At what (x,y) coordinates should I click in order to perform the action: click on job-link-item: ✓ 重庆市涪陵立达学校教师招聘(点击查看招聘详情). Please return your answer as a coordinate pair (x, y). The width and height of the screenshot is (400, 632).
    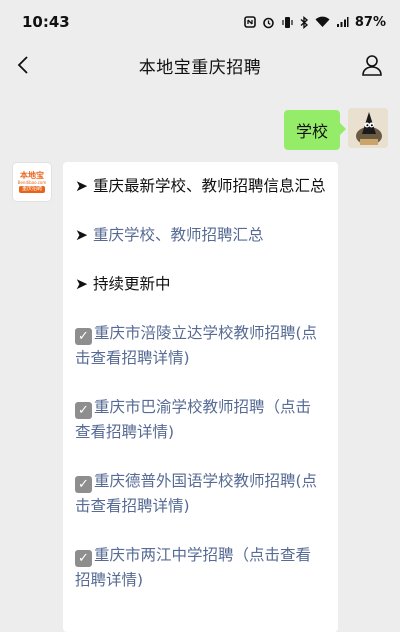
    Looking at the image, I should click on (200, 346).